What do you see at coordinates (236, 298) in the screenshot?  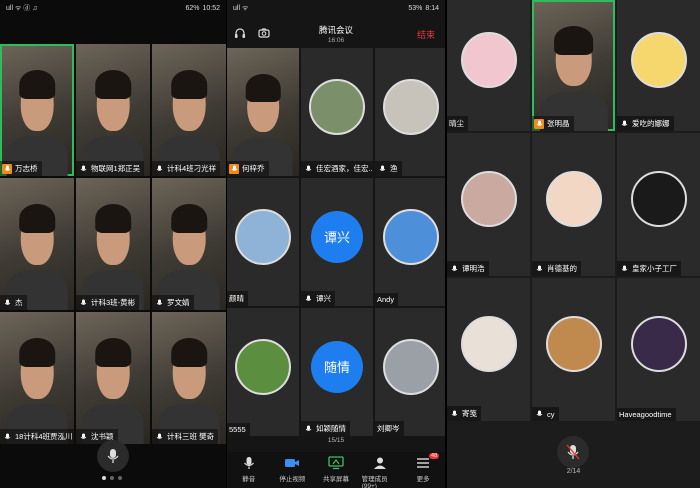 I see `participant-name: 颜晴` at bounding box center [236, 298].